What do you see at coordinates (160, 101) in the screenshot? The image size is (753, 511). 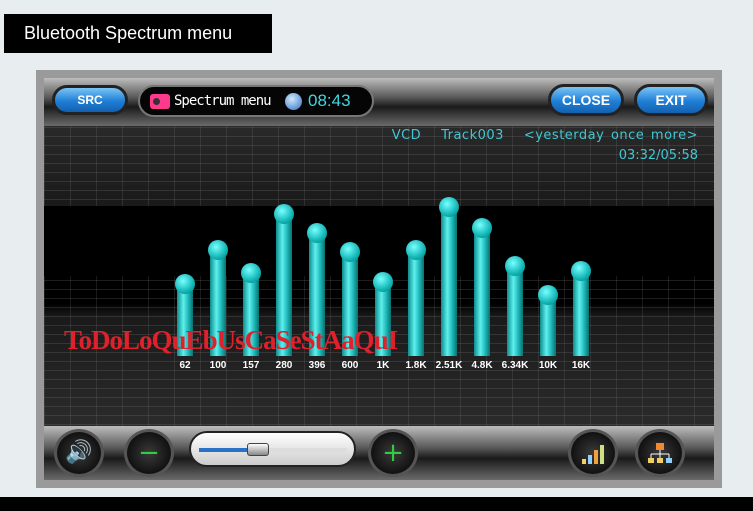 I see `radio-icon` at bounding box center [160, 101].